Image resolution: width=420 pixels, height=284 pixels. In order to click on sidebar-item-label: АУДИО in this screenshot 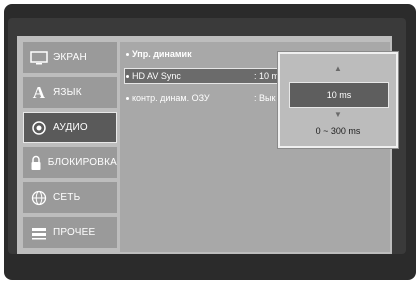, I will do `click(70, 127)`.